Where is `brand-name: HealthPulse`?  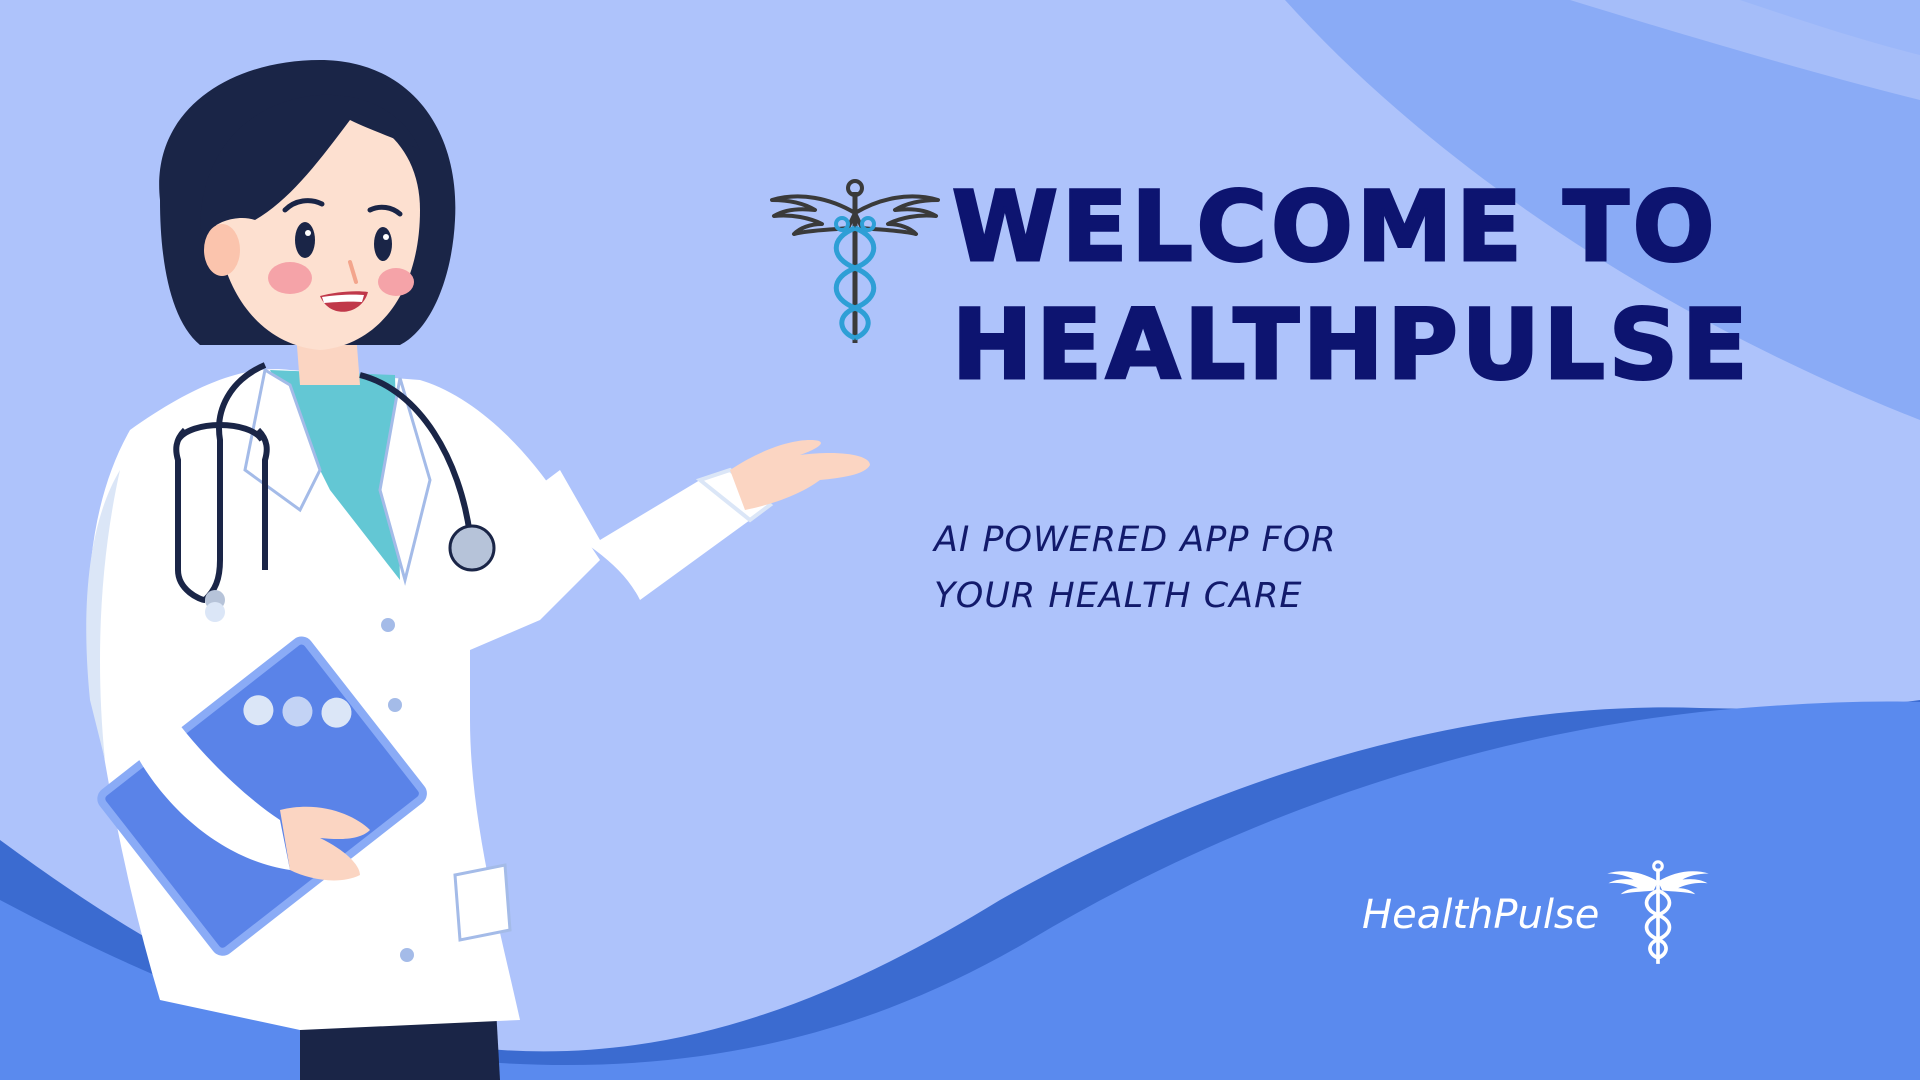
brand-name: HealthPulse is located at coordinates (1481, 915).